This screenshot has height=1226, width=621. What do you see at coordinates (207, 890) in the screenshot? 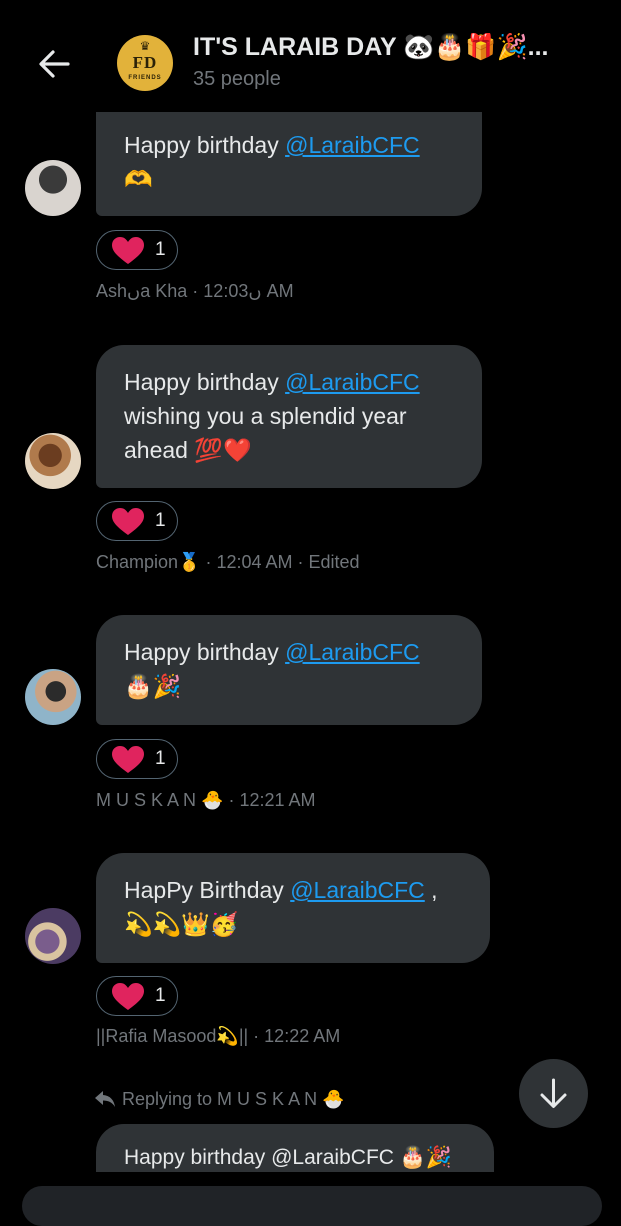
I see `message-text: HapPy Birthday` at bounding box center [207, 890].